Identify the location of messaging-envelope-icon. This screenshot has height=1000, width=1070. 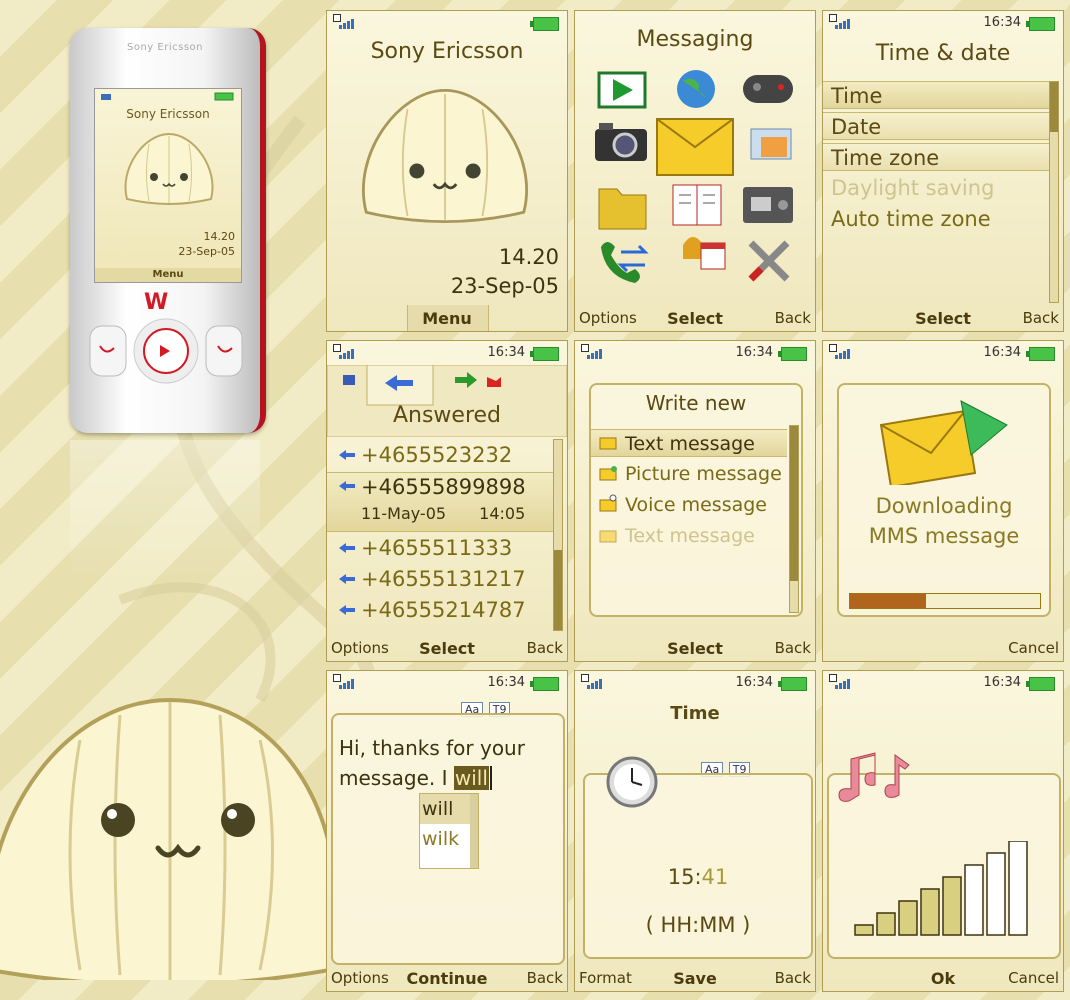
(695, 147).